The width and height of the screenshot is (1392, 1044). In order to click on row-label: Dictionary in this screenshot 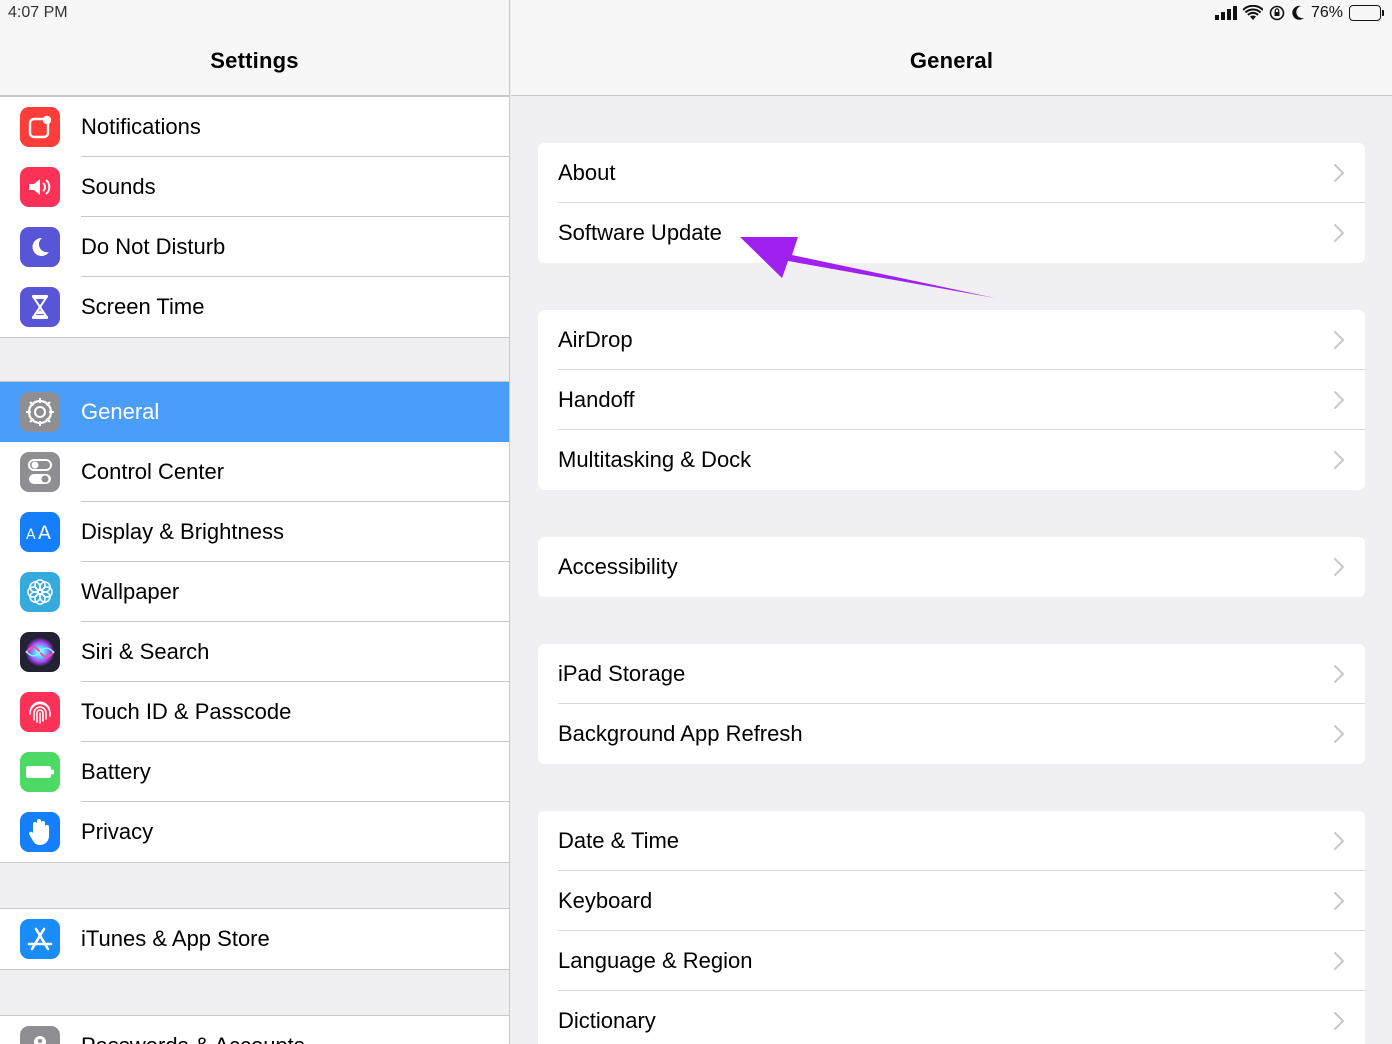, I will do `click(607, 1020)`.